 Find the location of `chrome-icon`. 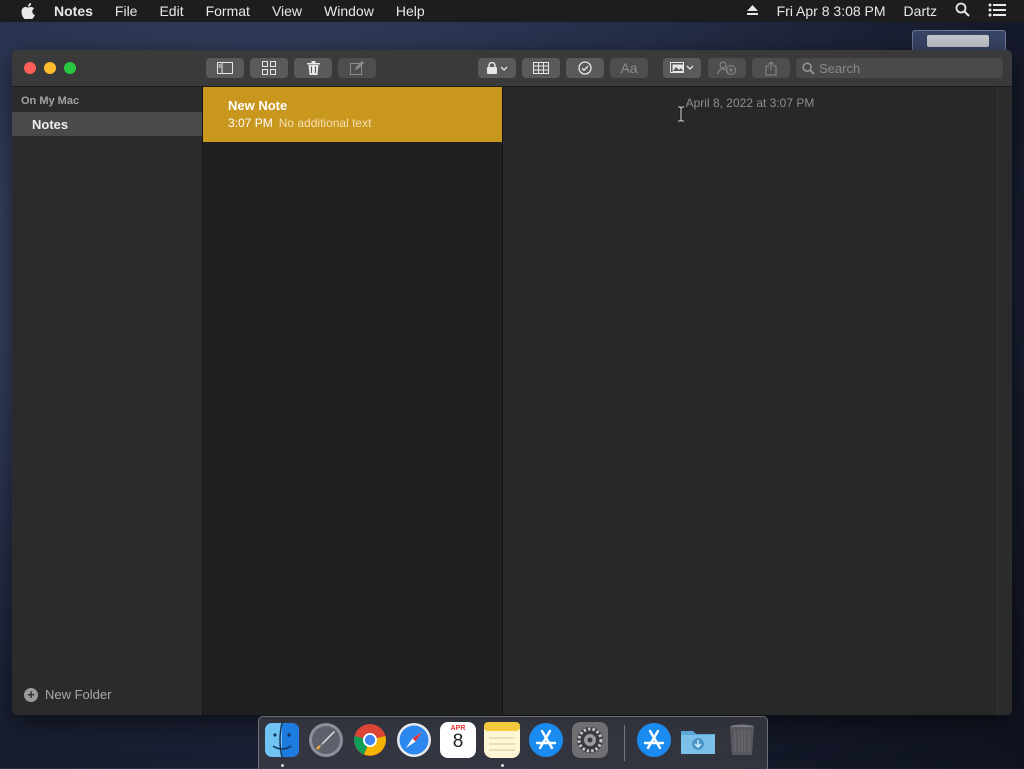

chrome-icon is located at coordinates (370, 740).